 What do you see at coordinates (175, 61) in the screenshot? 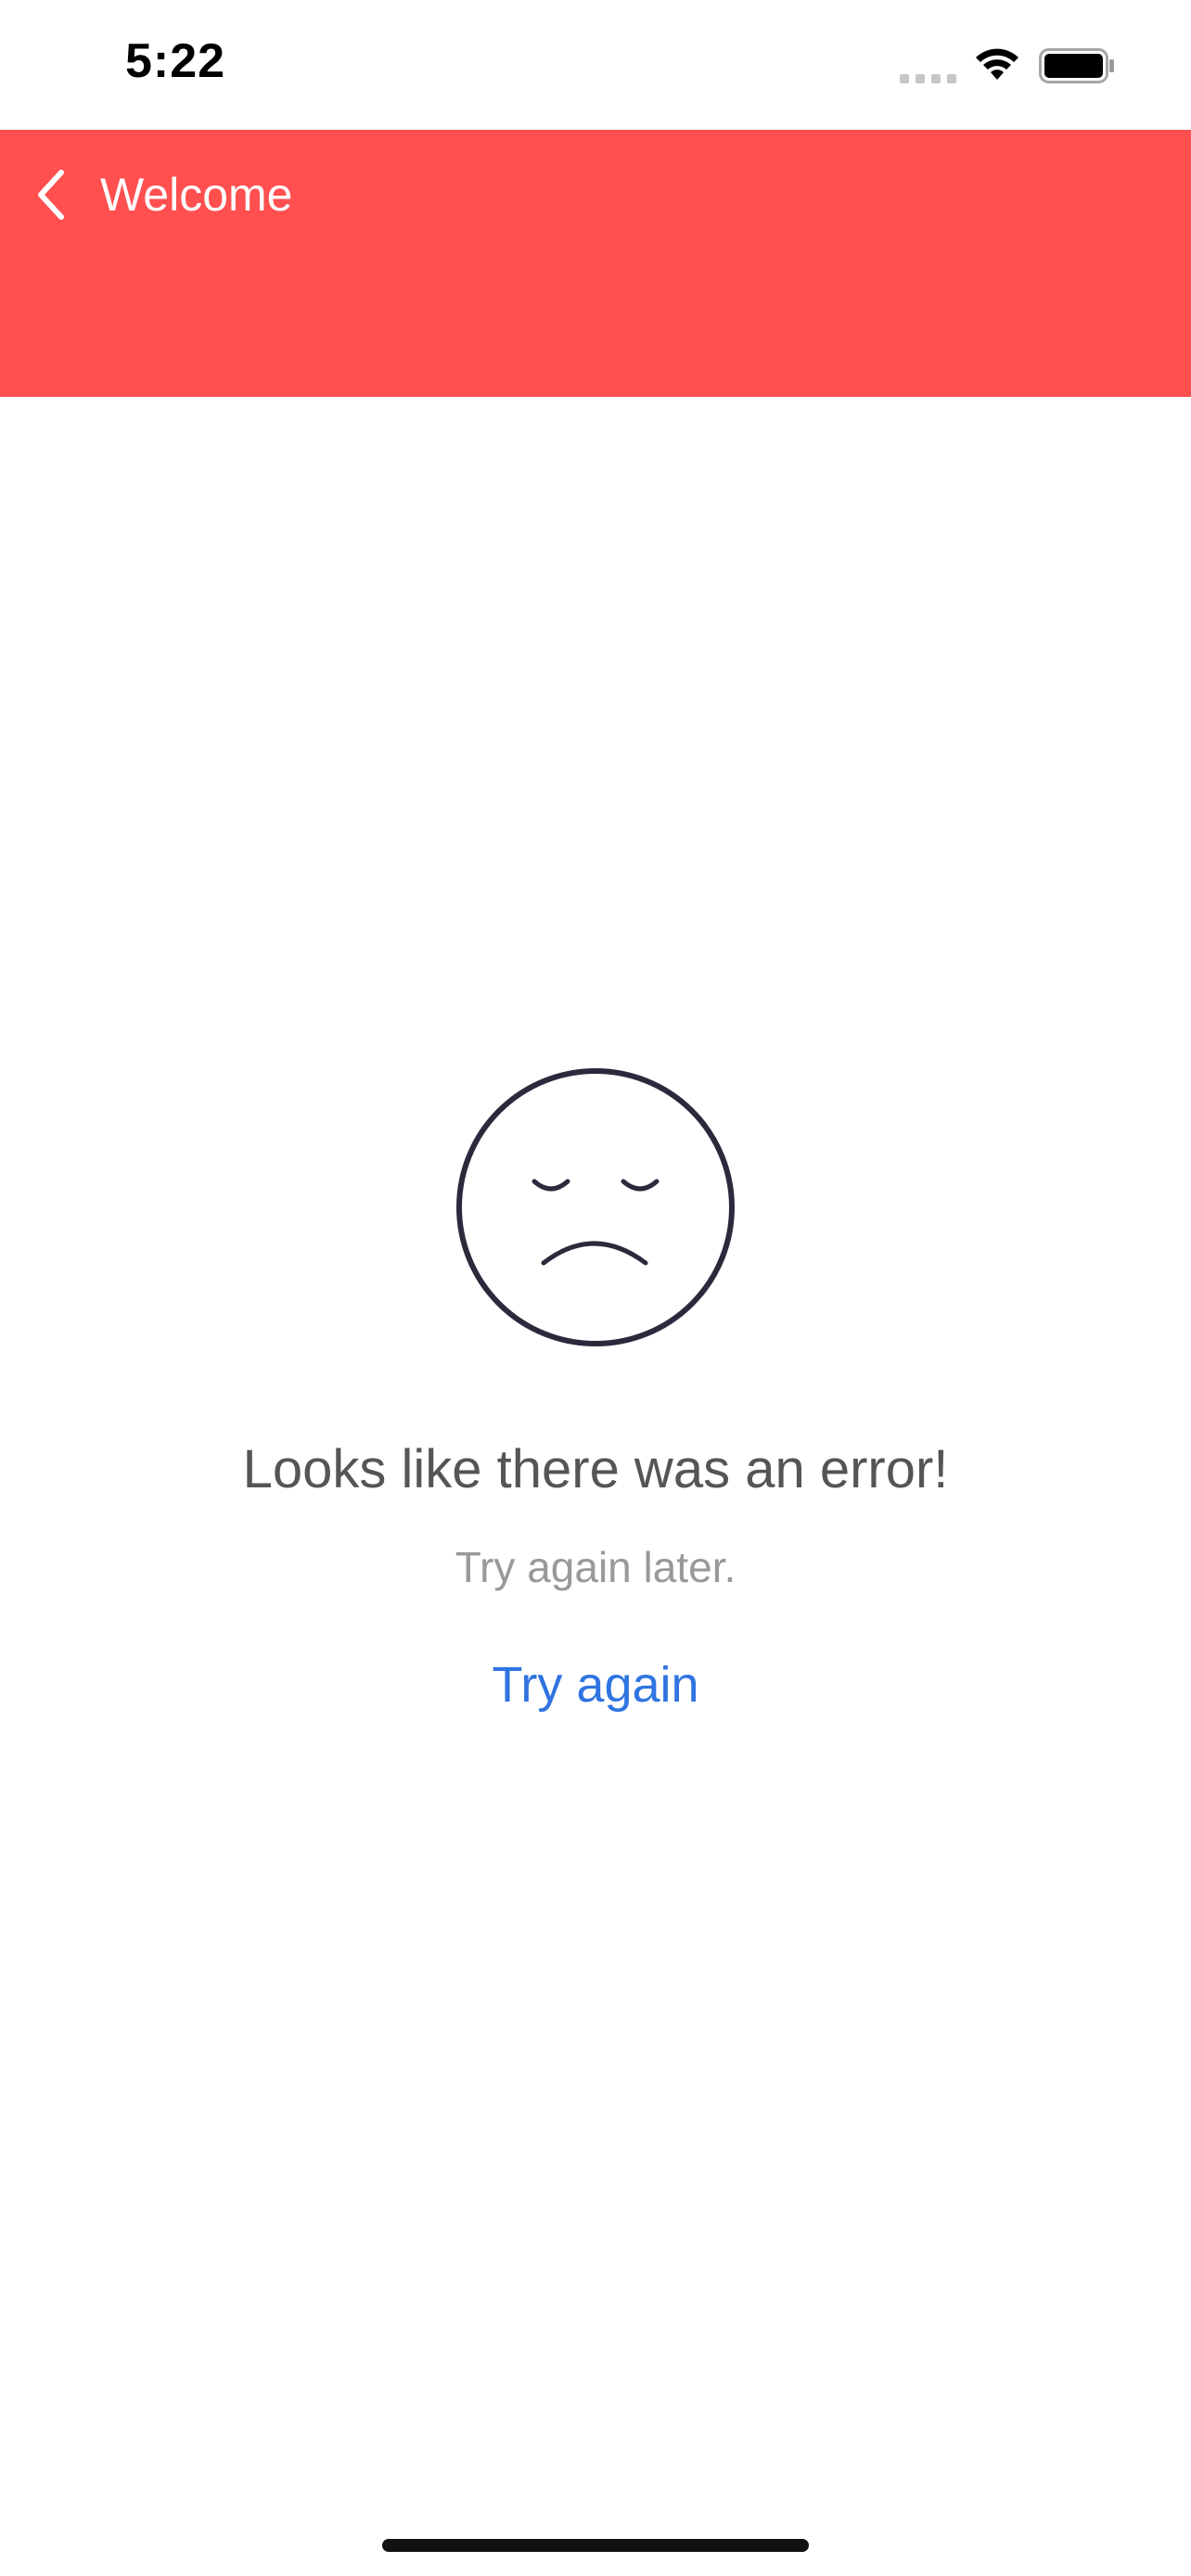
I see `status-time: 5:22` at bounding box center [175, 61].